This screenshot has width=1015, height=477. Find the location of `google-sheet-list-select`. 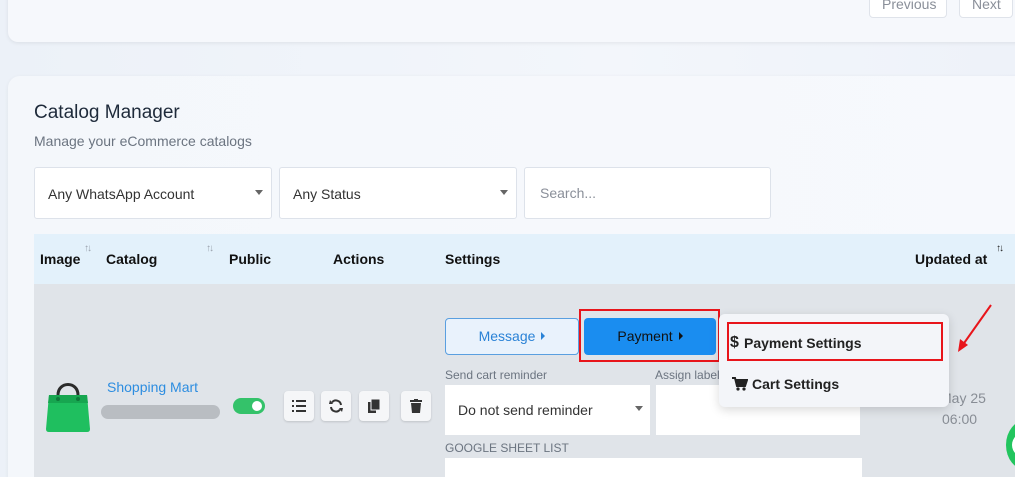

google-sheet-list-select is located at coordinates (653, 467).